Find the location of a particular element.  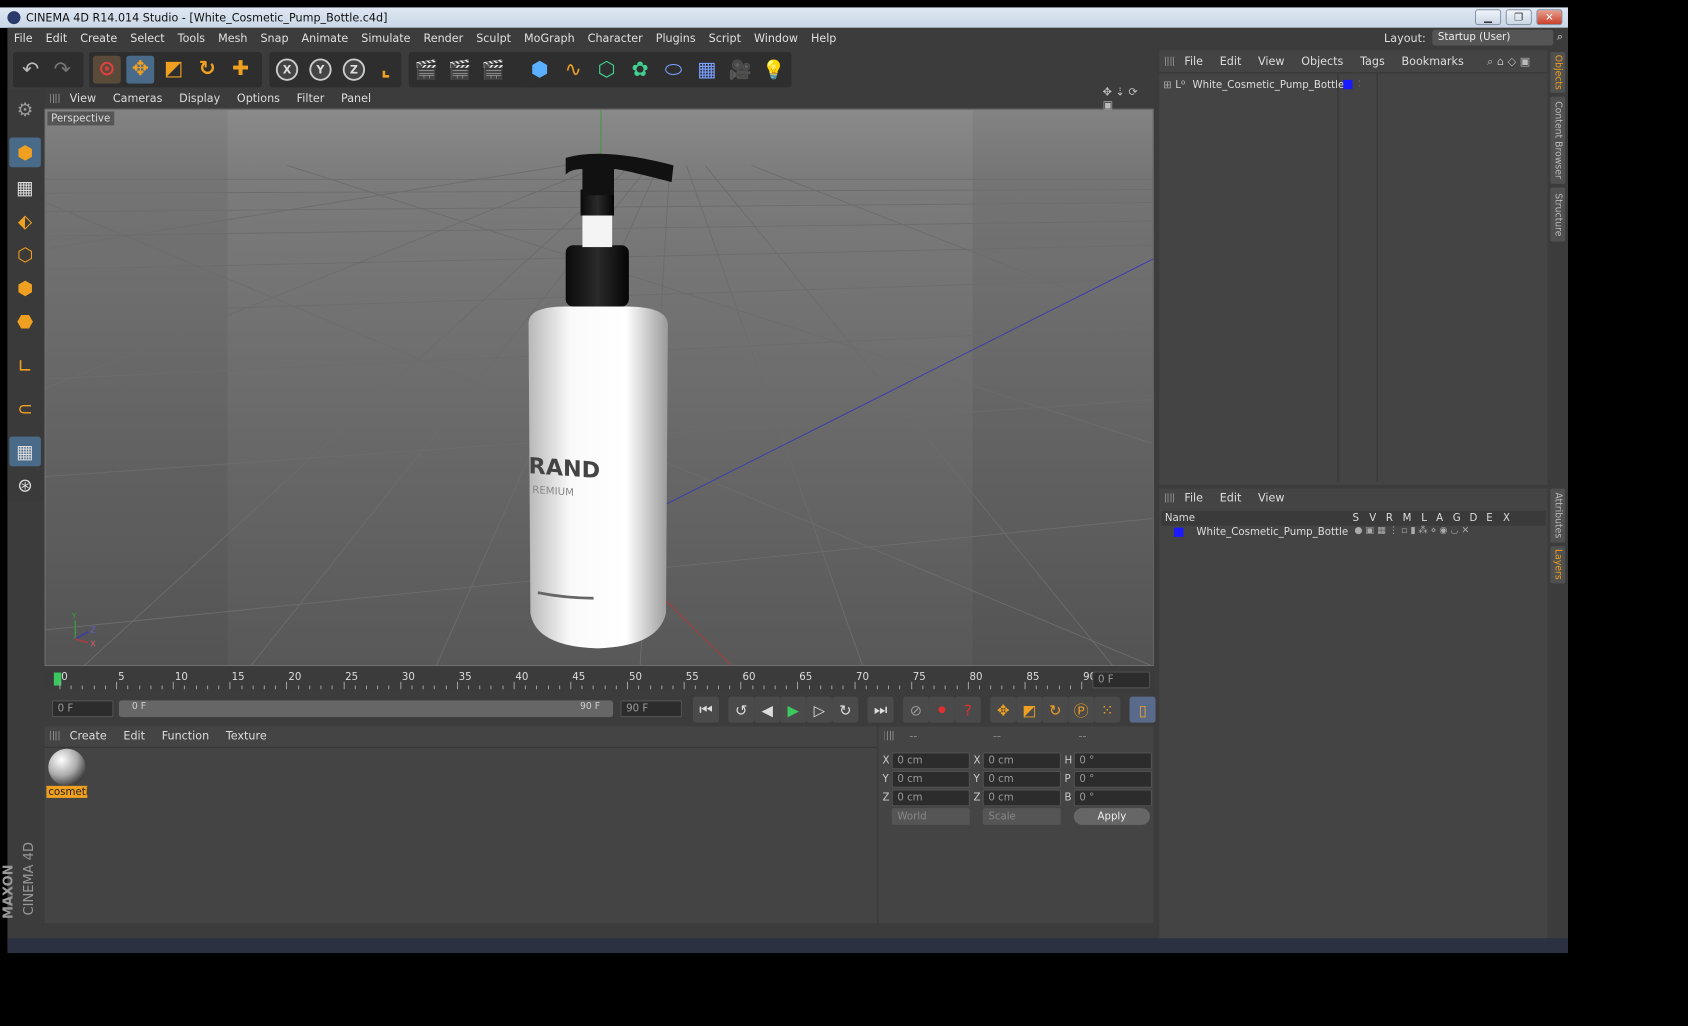

range-slider: 0 F 90 F is located at coordinates (366, 709).